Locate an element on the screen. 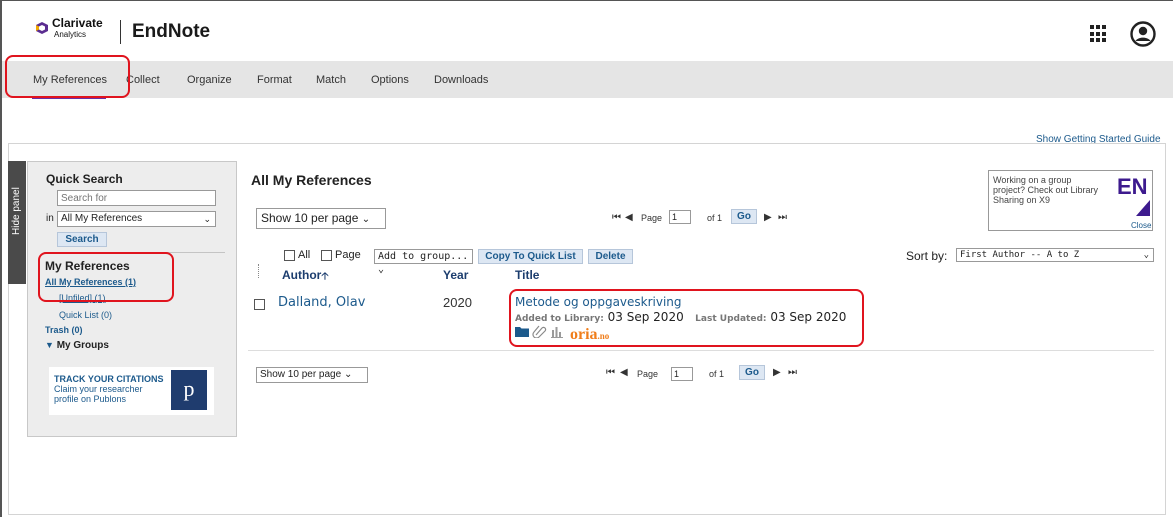 The height and width of the screenshot is (517, 1173). highlight-reference is located at coordinates (686, 318).